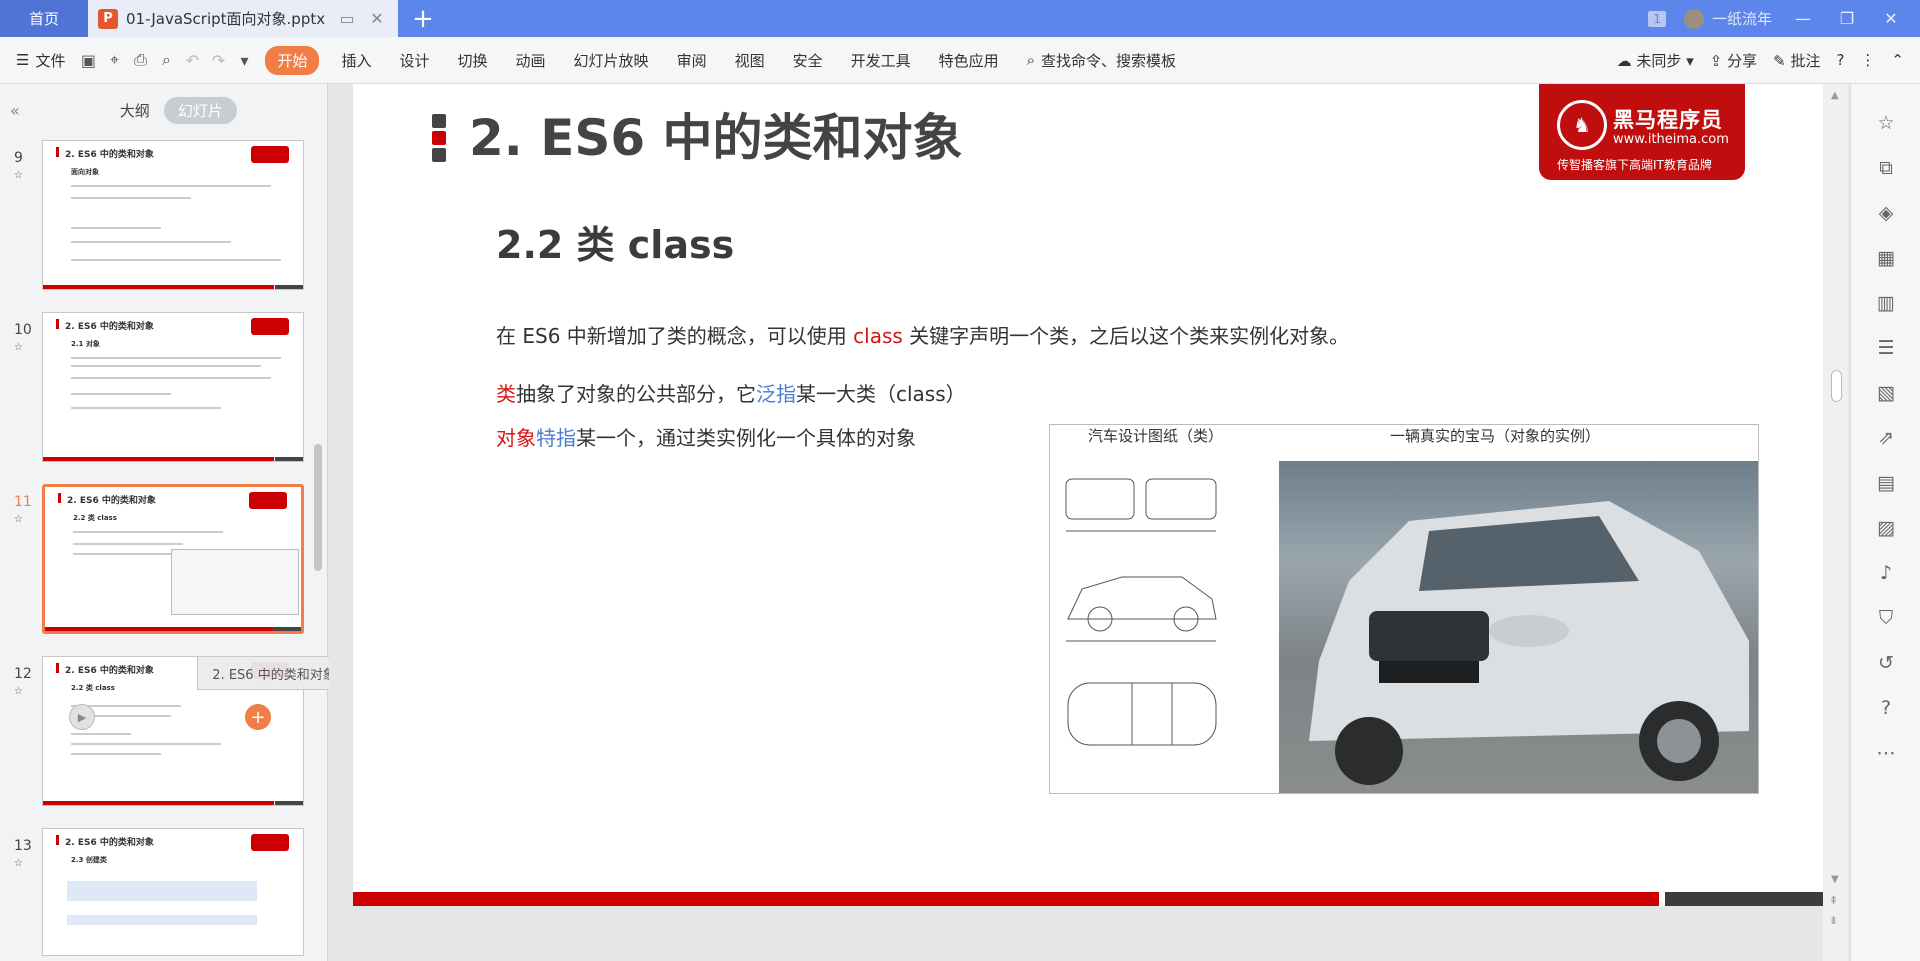 Image resolution: width=1920 pixels, height=961 pixels. What do you see at coordinates (1885, 752) in the screenshot?
I see `more-icon: ⋯` at bounding box center [1885, 752].